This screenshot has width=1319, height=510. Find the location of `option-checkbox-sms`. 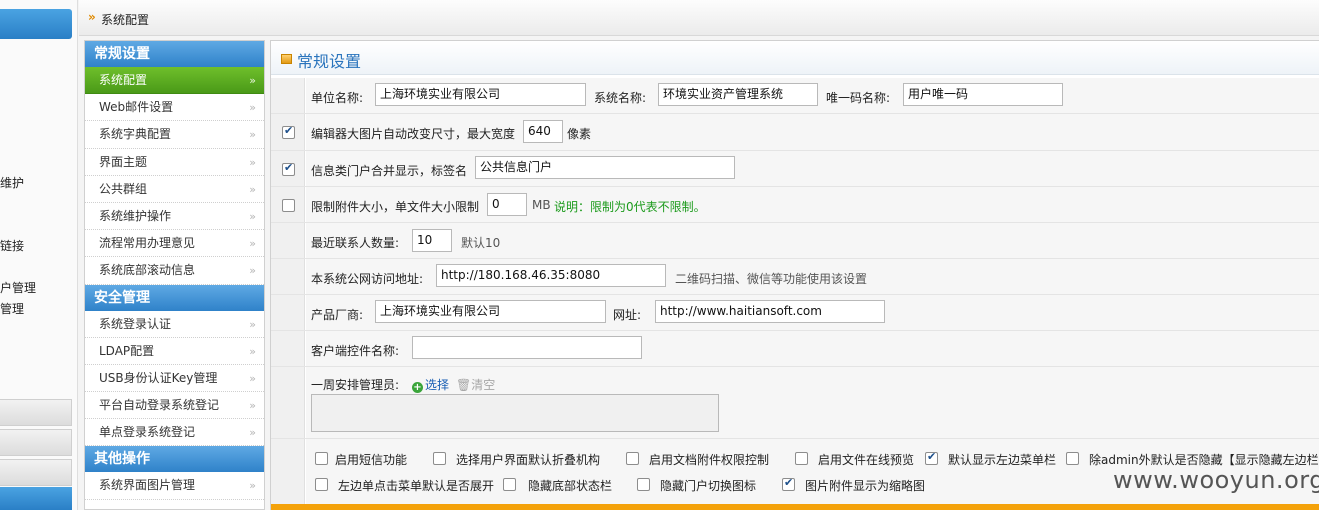

option-checkbox-sms is located at coordinates (321, 458).